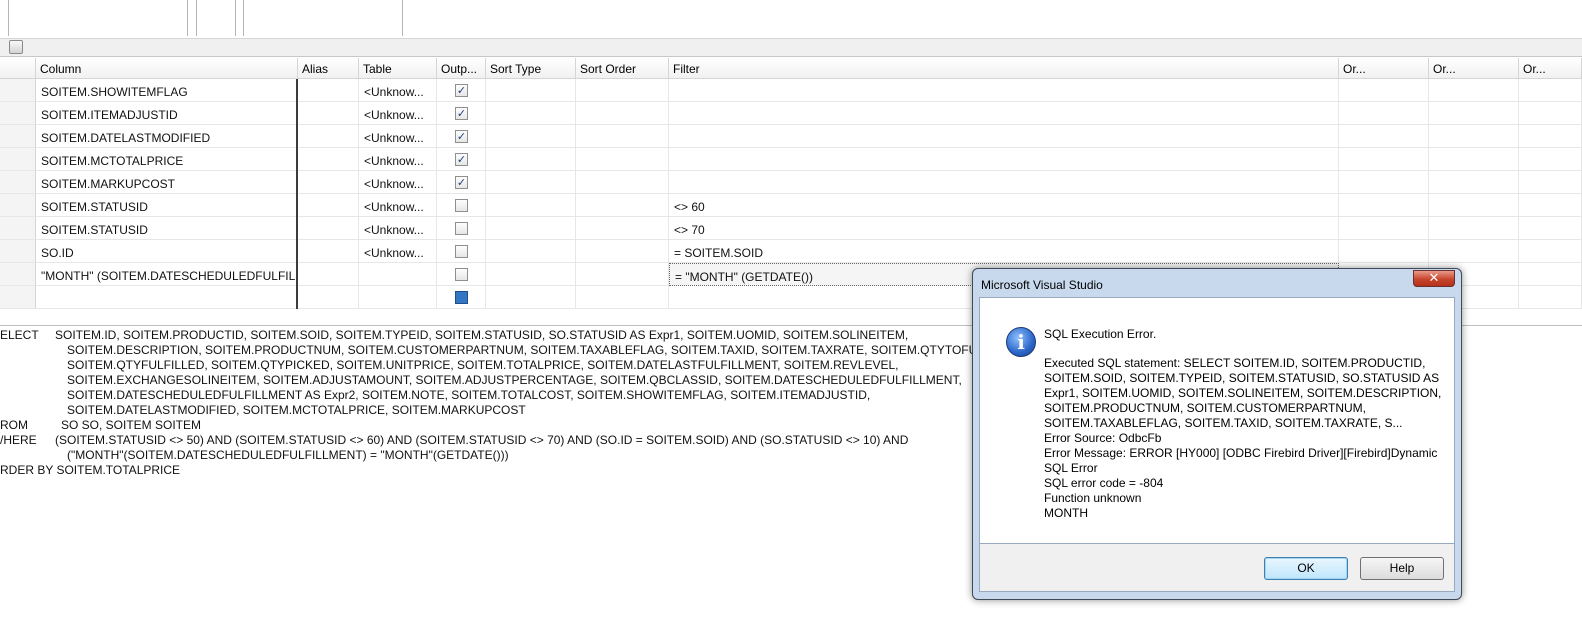 This screenshot has width=1582, height=627. I want to click on cell-column: SO.ID, so click(167, 251).